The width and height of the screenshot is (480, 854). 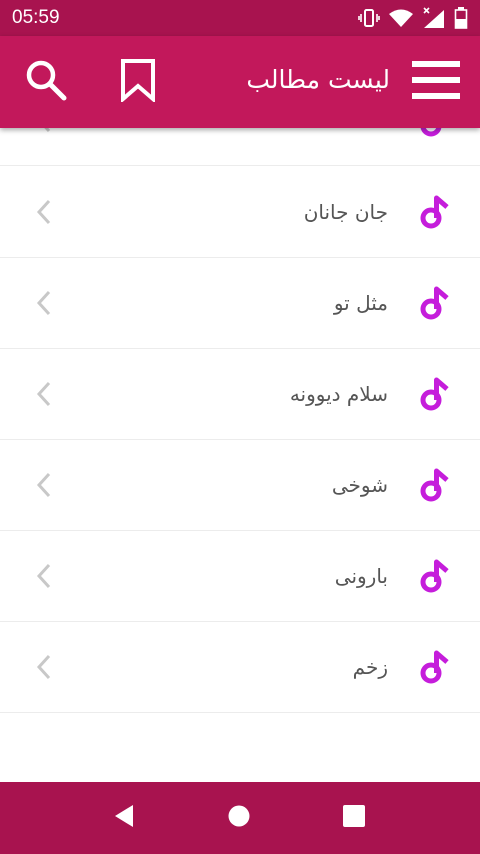 What do you see at coordinates (240, 394) in the screenshot?
I see `list-item: سلام دیوونه` at bounding box center [240, 394].